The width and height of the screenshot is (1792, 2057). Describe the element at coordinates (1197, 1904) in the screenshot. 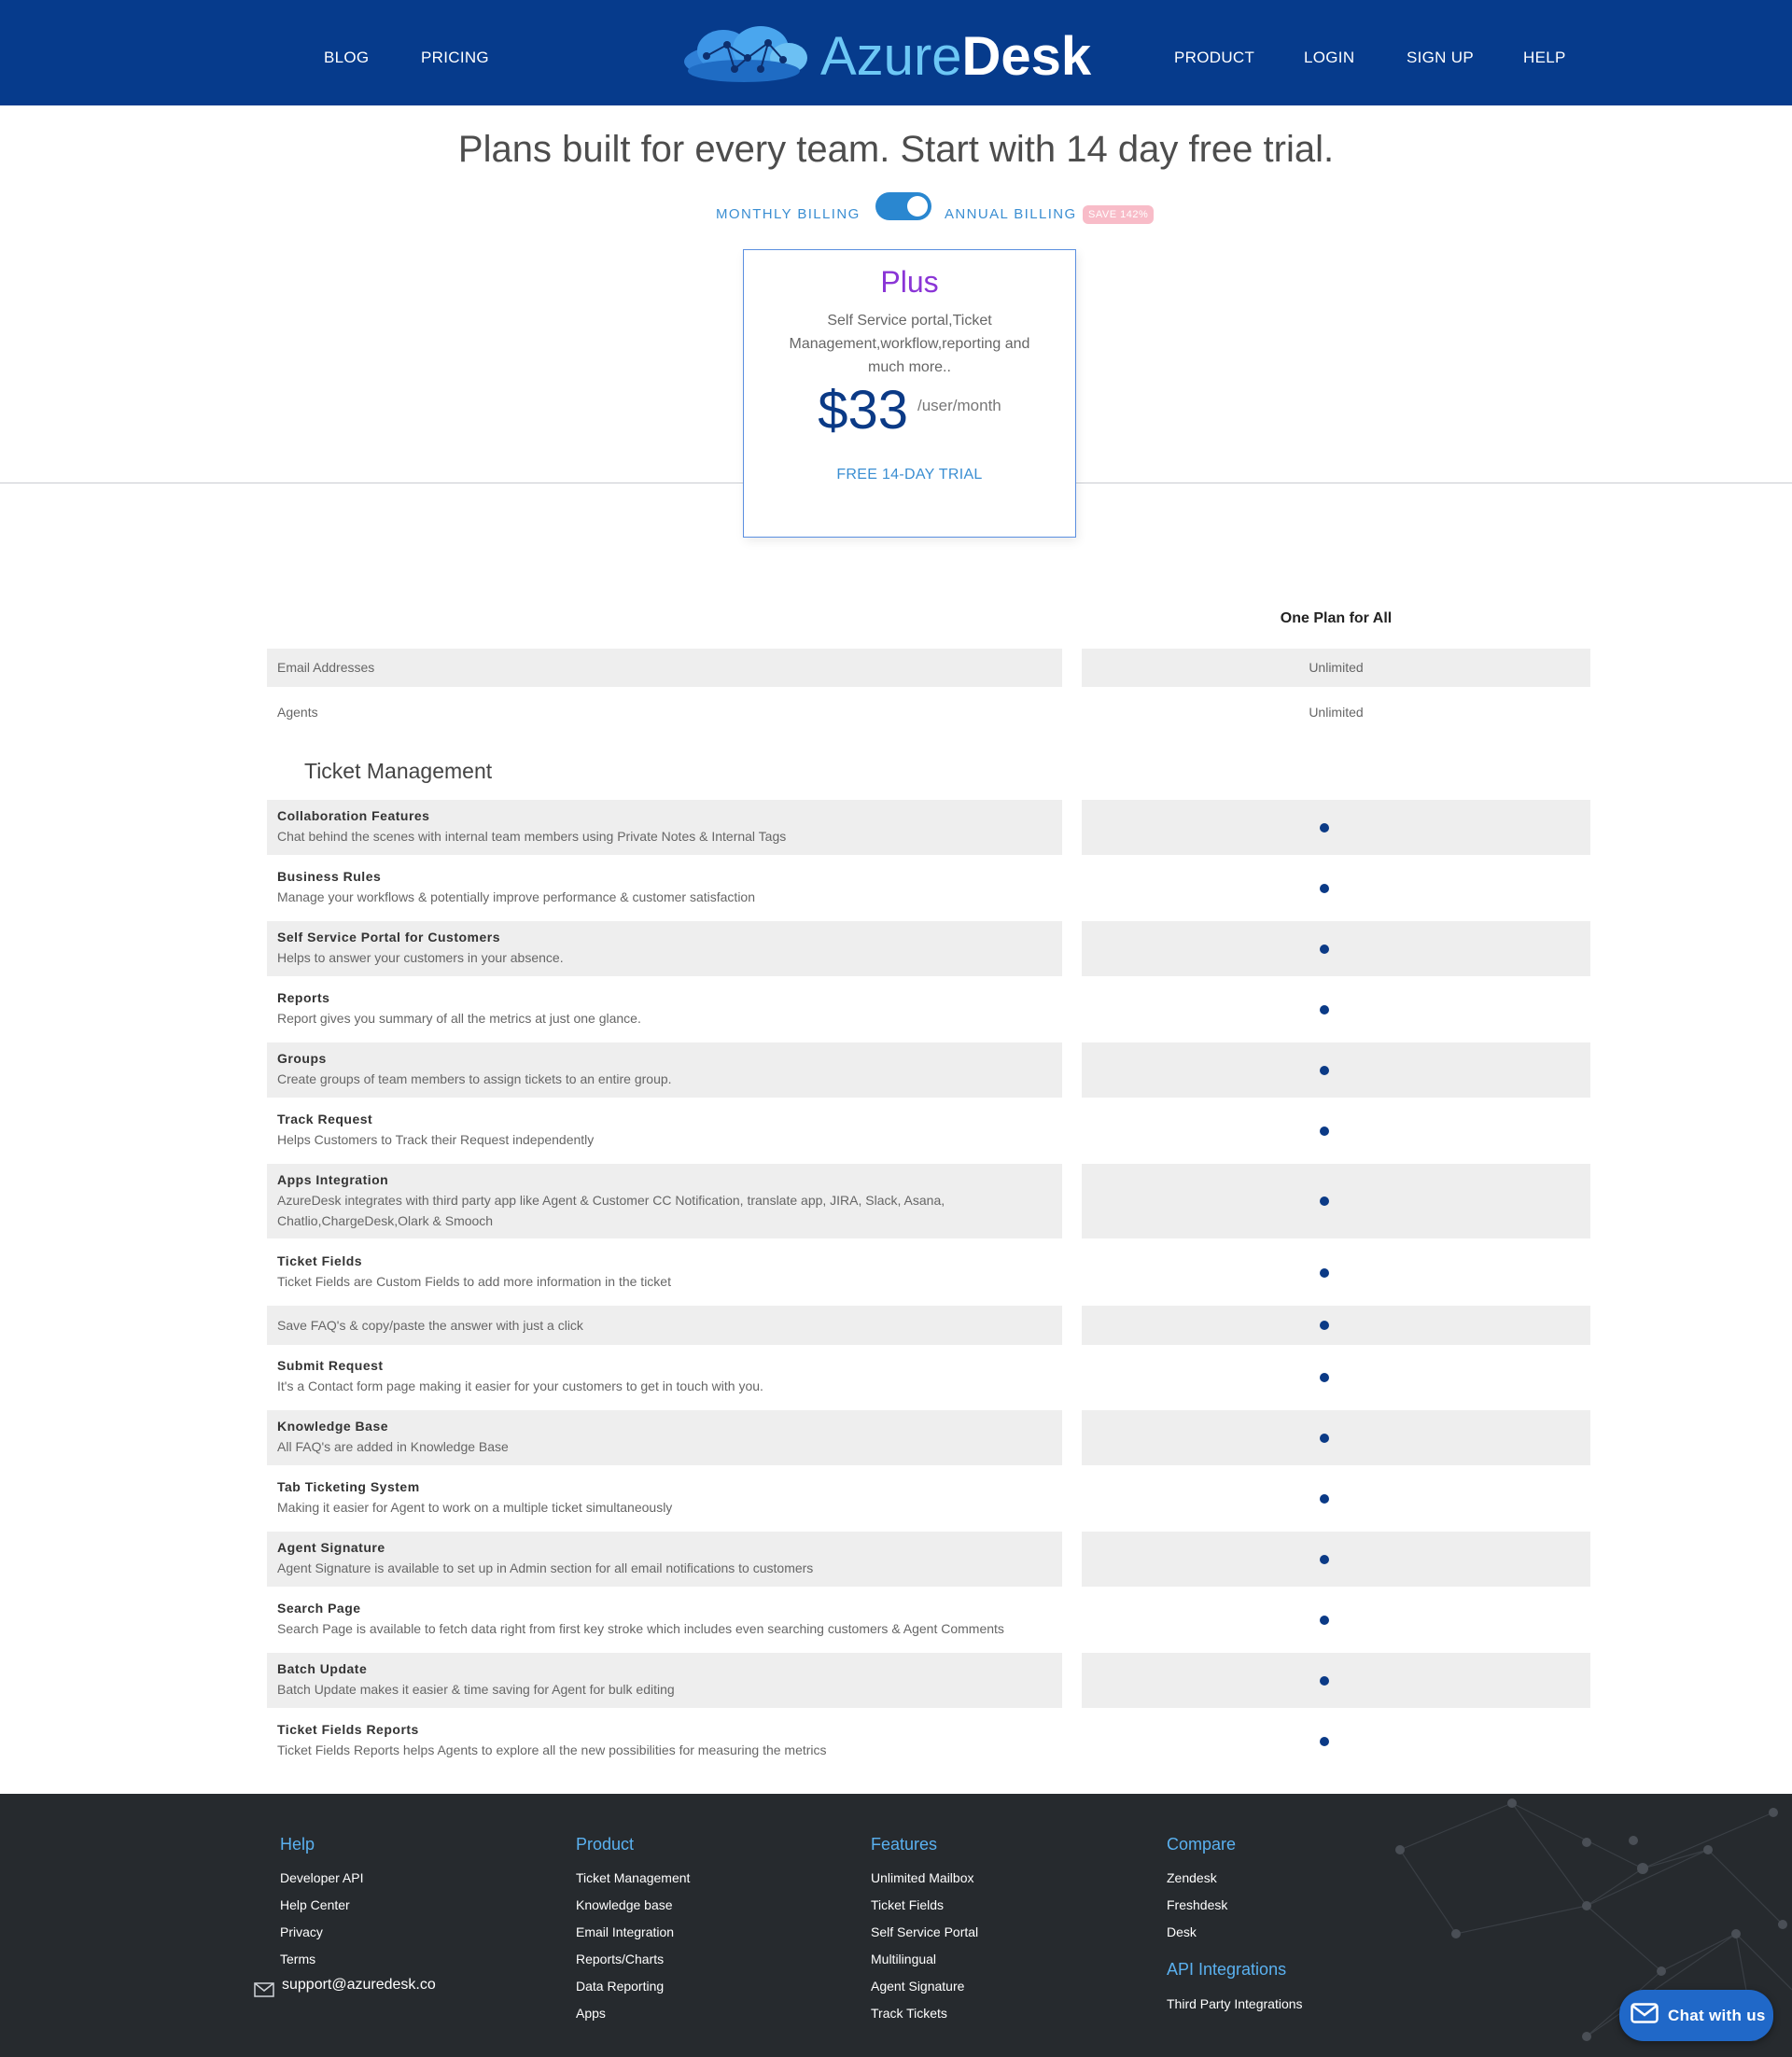

I see `footer-link-freshdesk: Freshdesk` at that location.